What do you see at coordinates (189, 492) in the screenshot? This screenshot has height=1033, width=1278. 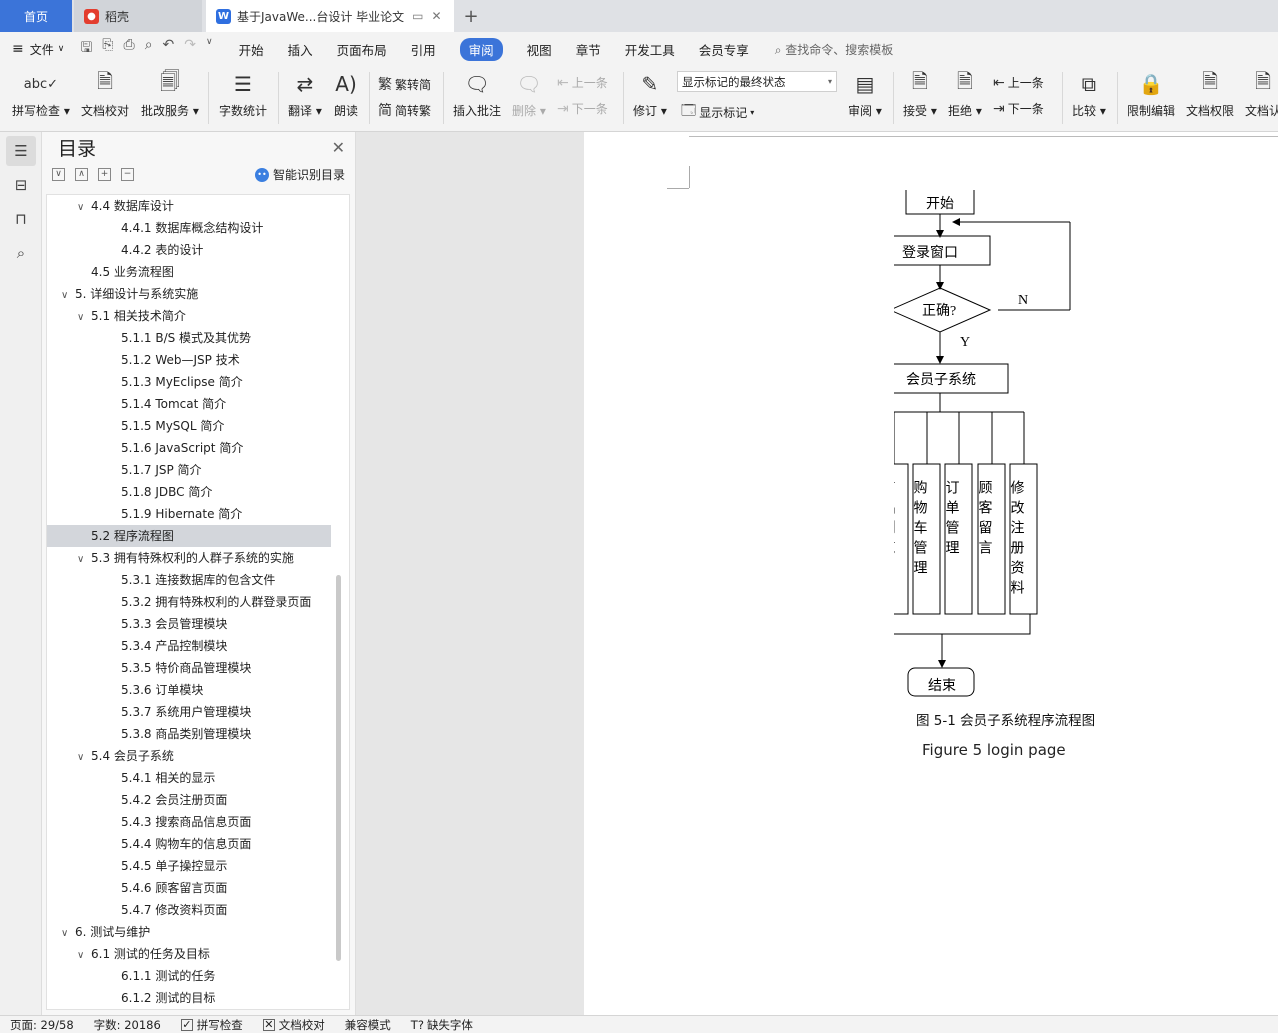 I see `toc-item: 5.1.8 JDBC 简介` at bounding box center [189, 492].